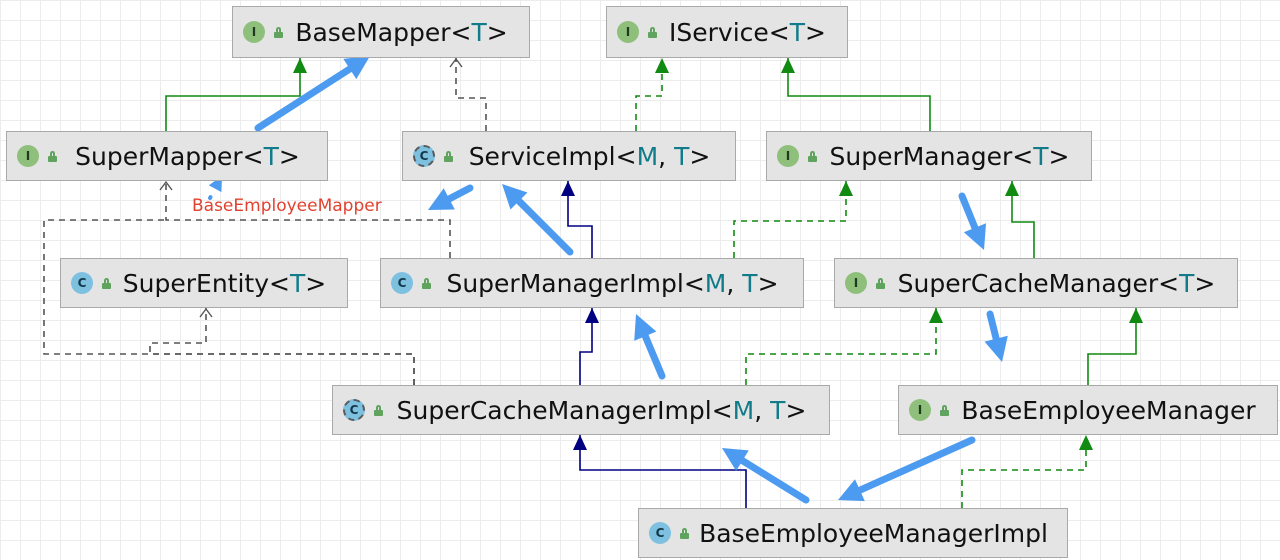  I want to click on node-super-manager: I SuperManager<T>, so click(929, 156).